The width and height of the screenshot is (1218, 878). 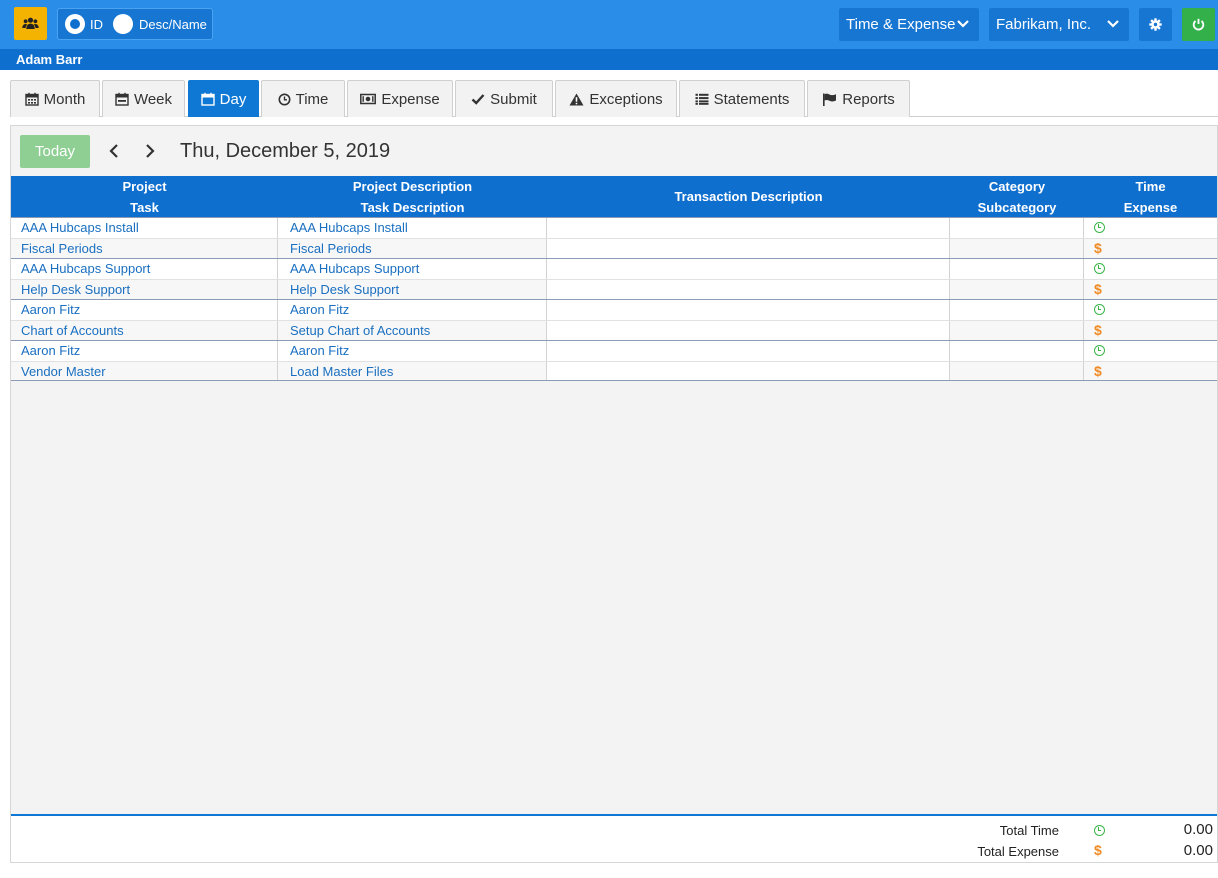 What do you see at coordinates (1044, 24) in the screenshot?
I see `company-dropdown-label: Fabrikam, Inc.` at bounding box center [1044, 24].